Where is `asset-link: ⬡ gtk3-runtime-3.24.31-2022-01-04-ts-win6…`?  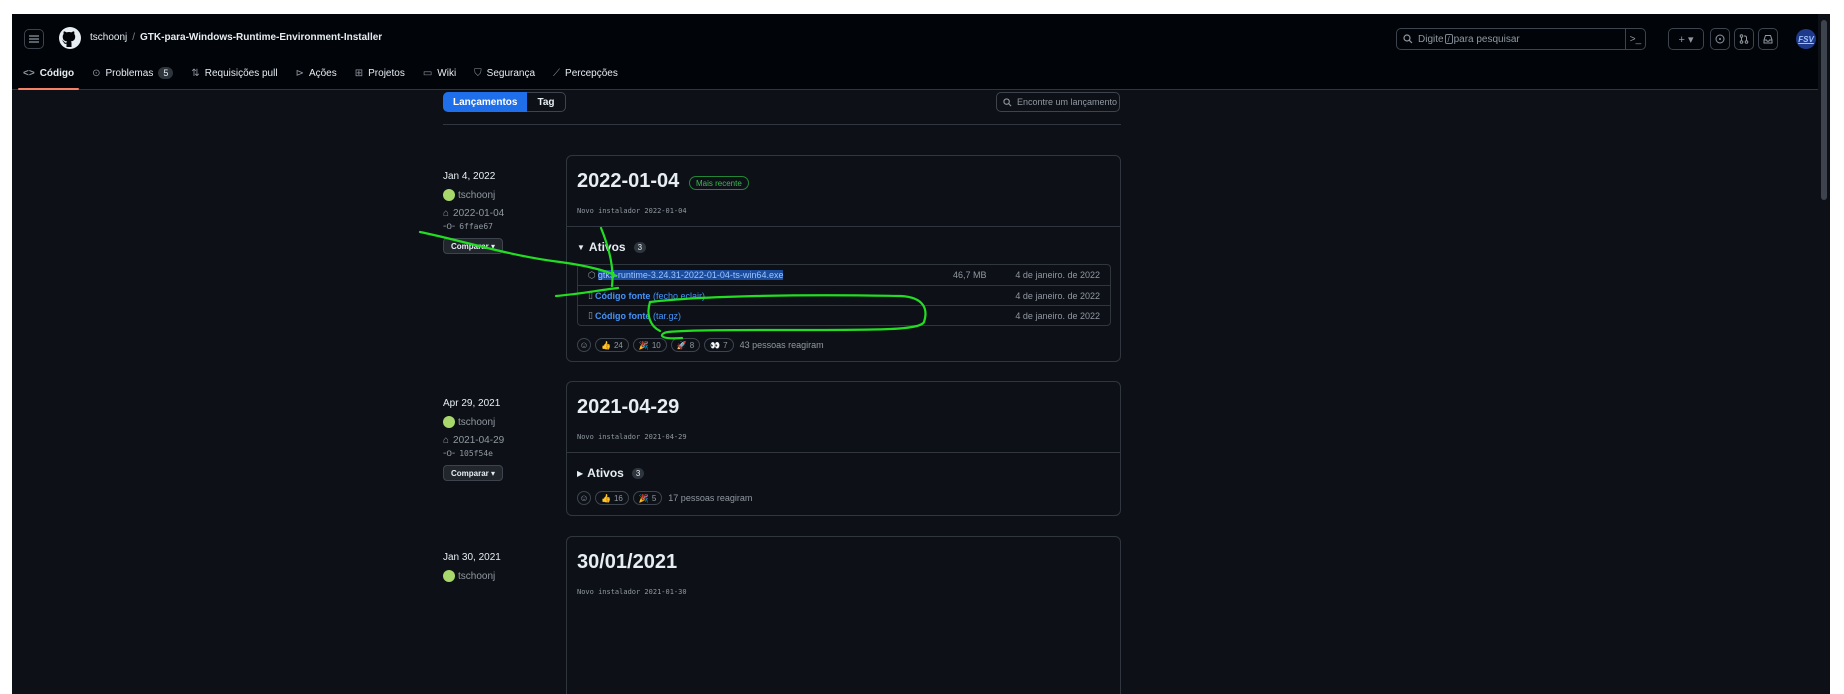
asset-link: ⬡ gtk3-runtime-3.24.31-2022-01-04-ts-win6… is located at coordinates (686, 275).